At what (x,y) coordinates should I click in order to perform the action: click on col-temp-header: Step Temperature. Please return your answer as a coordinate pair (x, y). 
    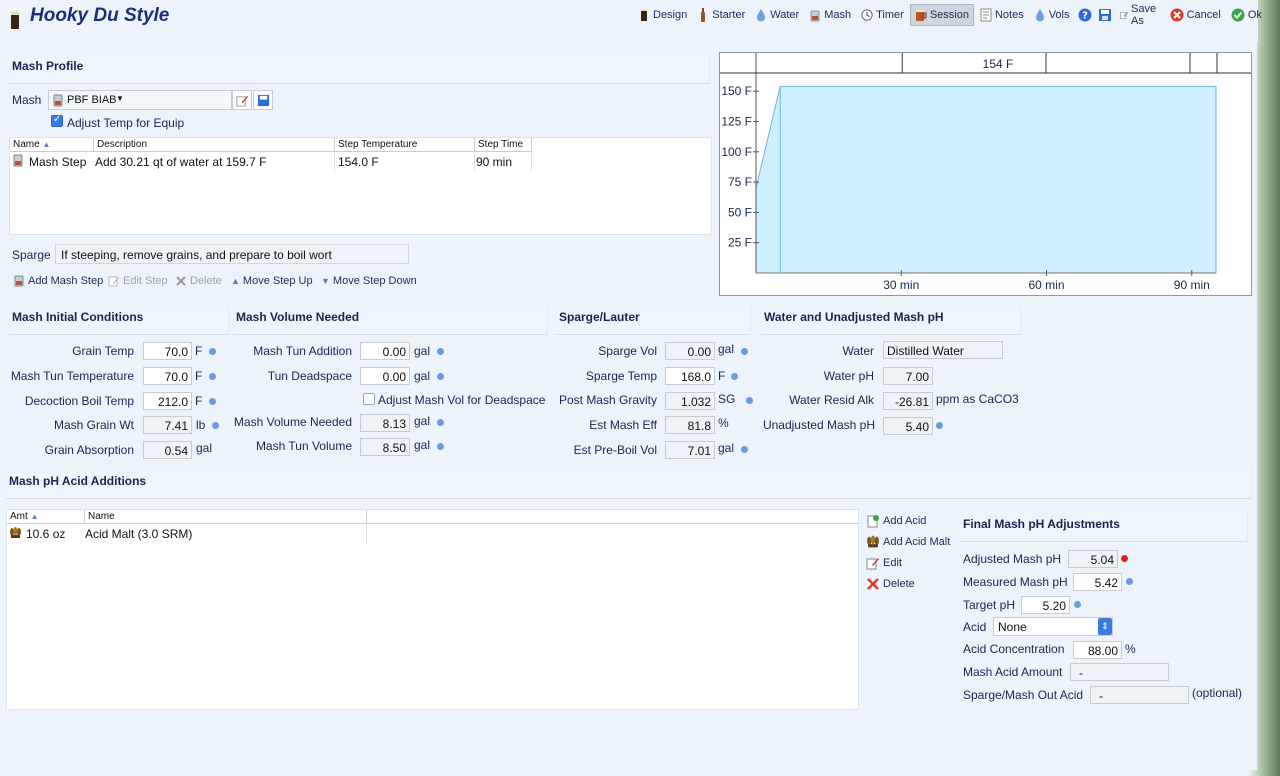
    Looking at the image, I should click on (405, 145).